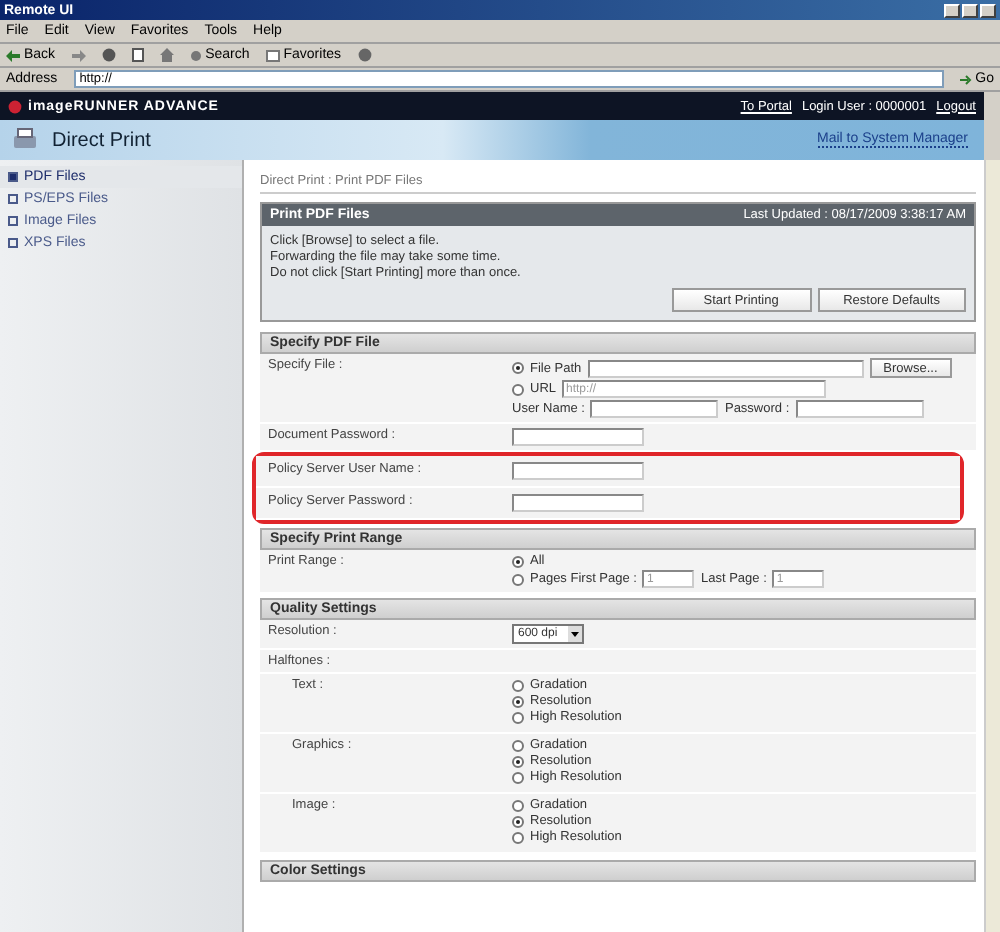  What do you see at coordinates (965, 79) in the screenshot?
I see `arrow-icon` at bounding box center [965, 79].